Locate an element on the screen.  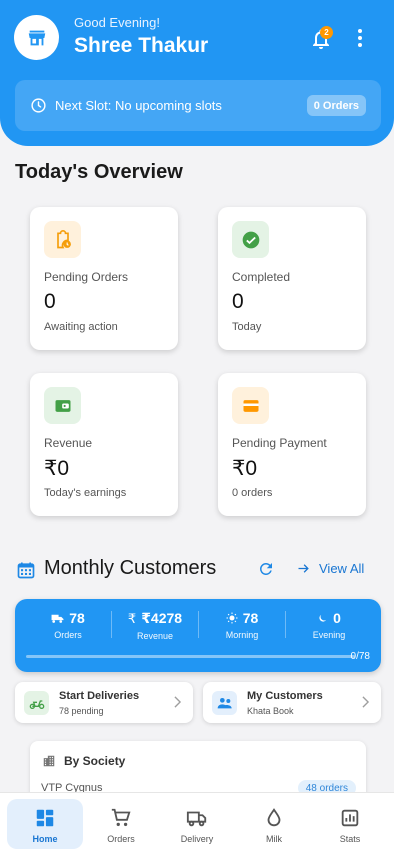
start-deliveries-button: Start Deliveries 78 pending is located at coordinates (104, 702).